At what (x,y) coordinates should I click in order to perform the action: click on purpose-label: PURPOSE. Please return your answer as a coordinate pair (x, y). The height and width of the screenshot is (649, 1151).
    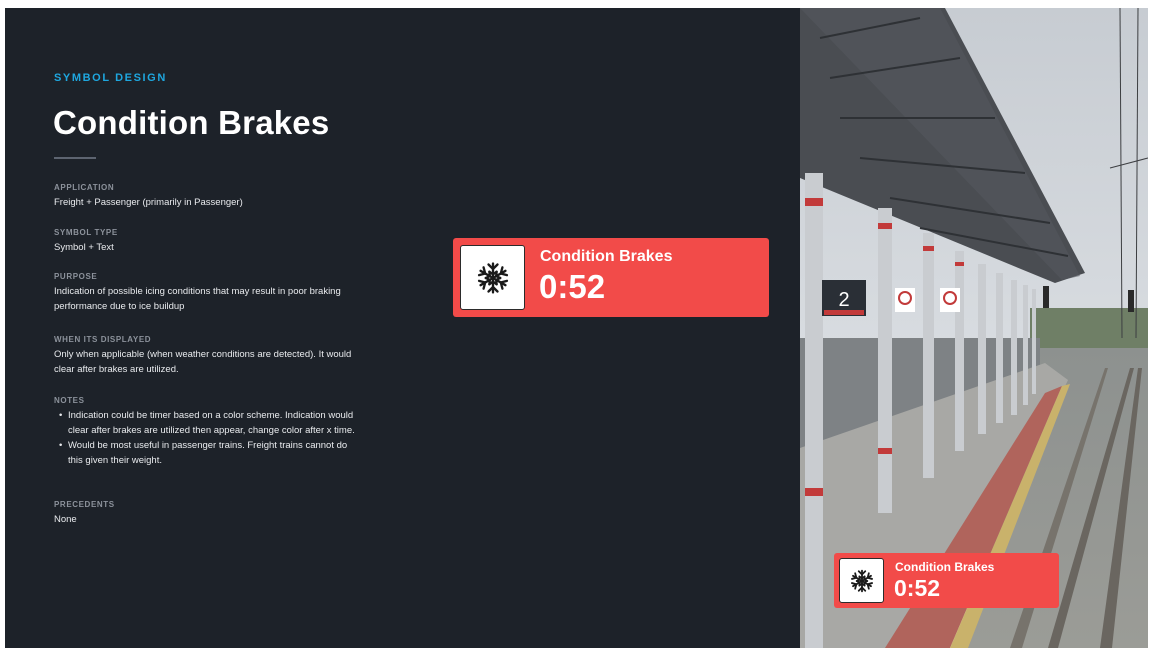
    Looking at the image, I should click on (76, 276).